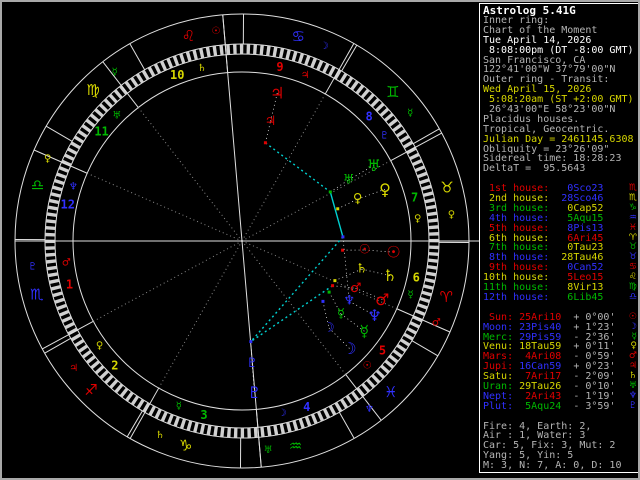  I want to click on sign-ruler-taurus-icon: ♀, so click(451, 214).